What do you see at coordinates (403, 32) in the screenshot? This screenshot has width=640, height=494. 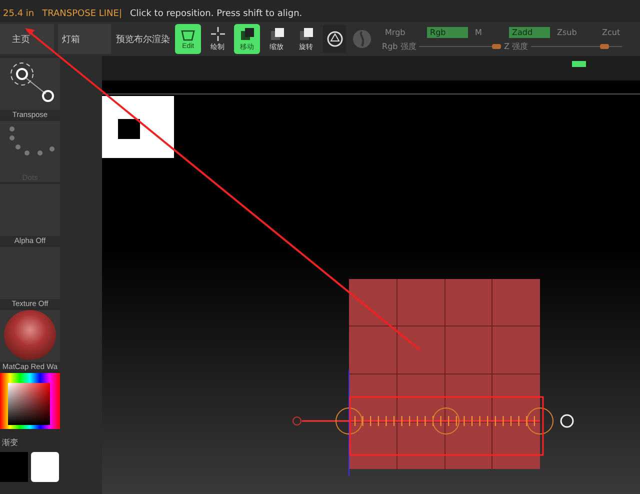 I see `mode-toggle: Mrgb` at bounding box center [403, 32].